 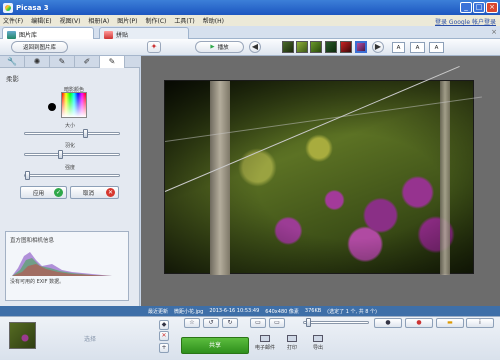 I want to click on tool-tabs: 🔧 ✺ ✎ ✐ ✎, so click(x=70, y=62).